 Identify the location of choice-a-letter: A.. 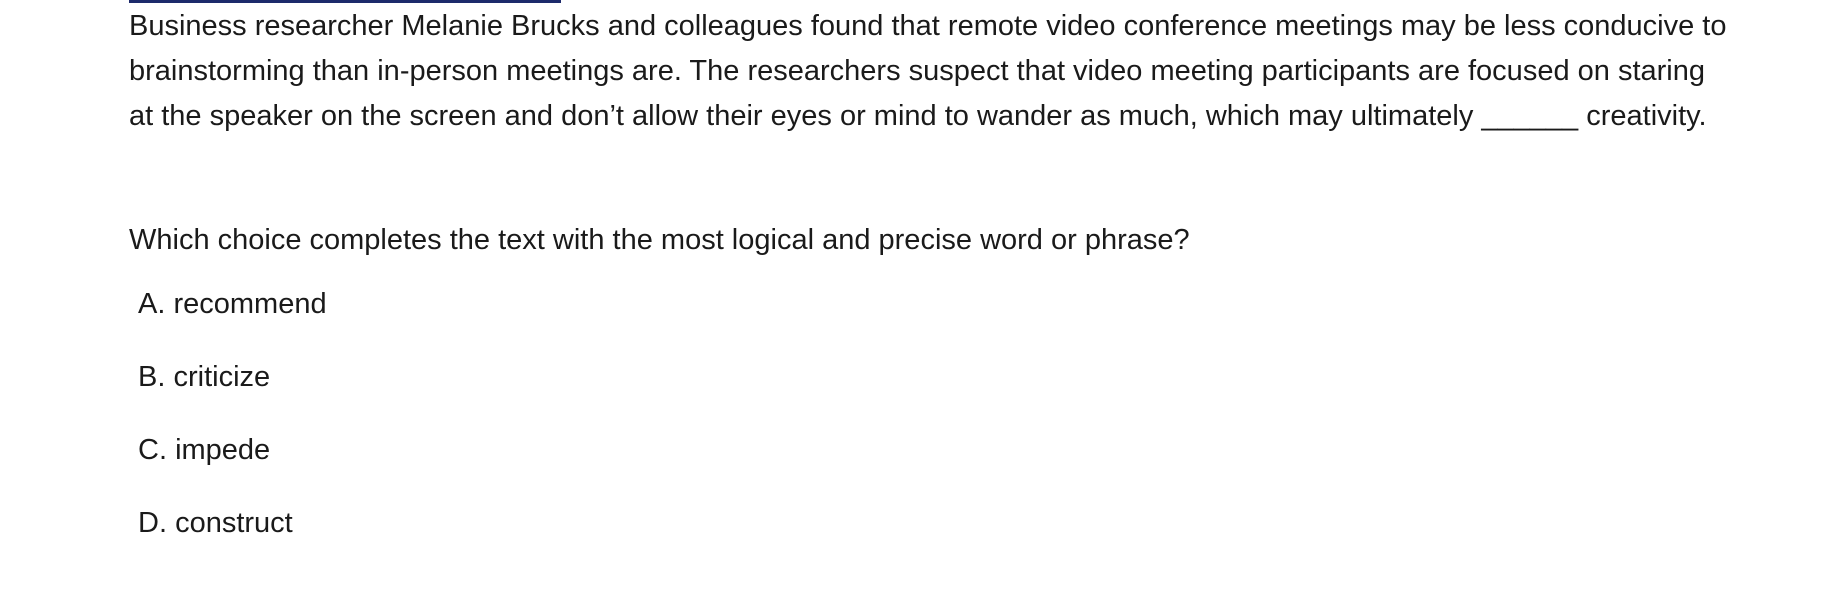
(152, 304).